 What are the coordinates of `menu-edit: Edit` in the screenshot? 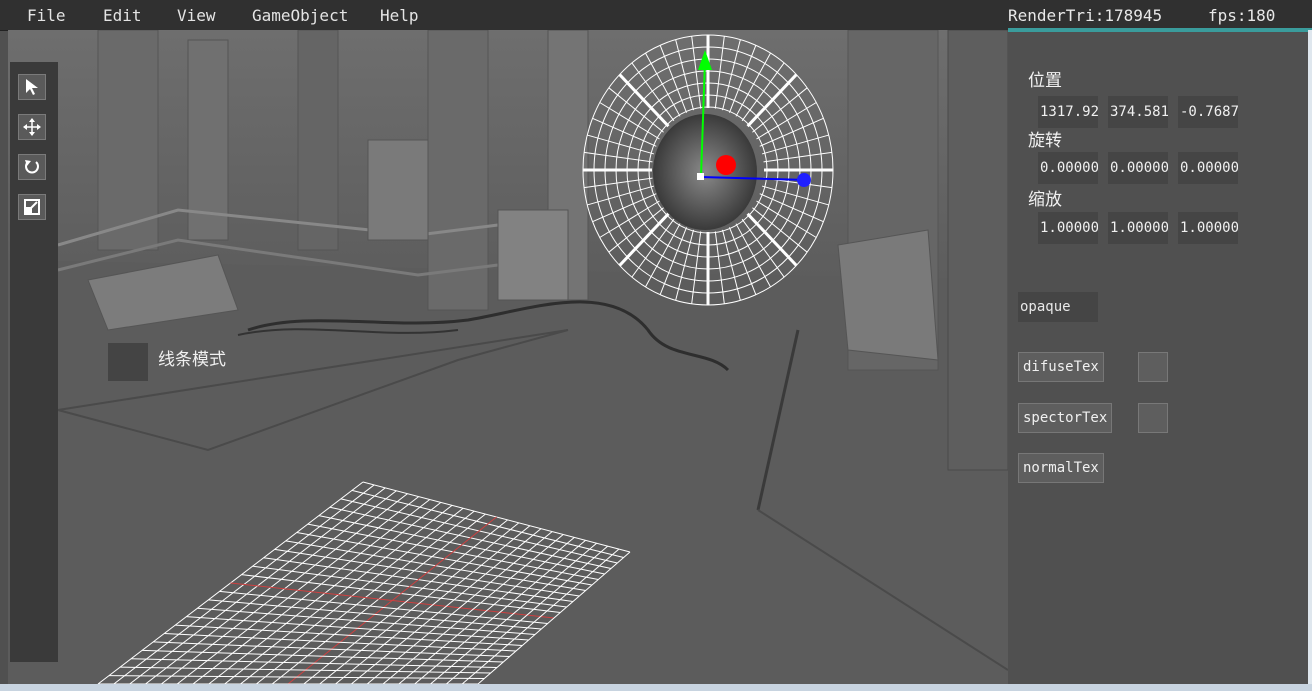 It's located at (122, 15).